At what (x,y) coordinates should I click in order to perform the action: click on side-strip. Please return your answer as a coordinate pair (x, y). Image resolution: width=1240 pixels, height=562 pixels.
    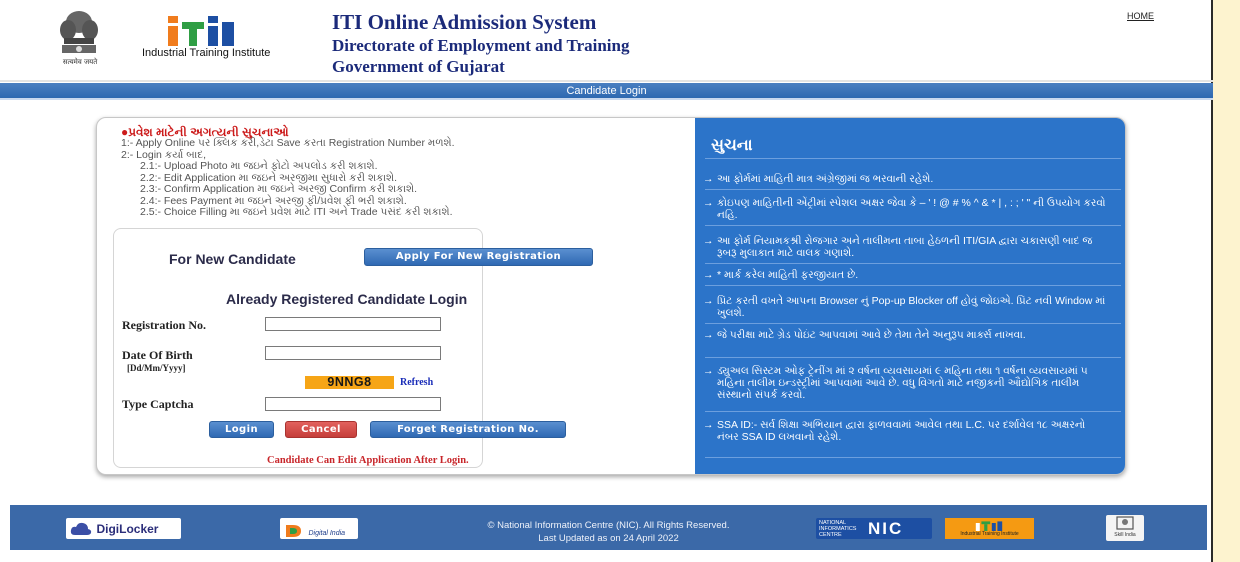
    Looking at the image, I should click on (1226, 281).